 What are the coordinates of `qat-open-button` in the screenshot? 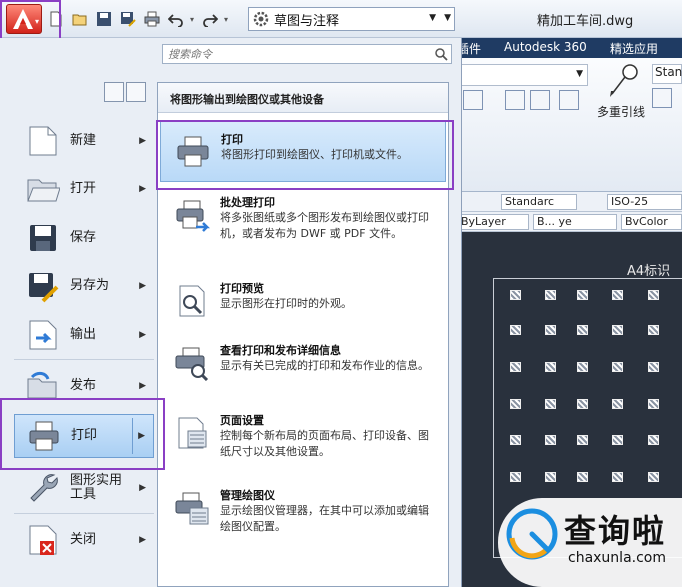 It's located at (80, 19).